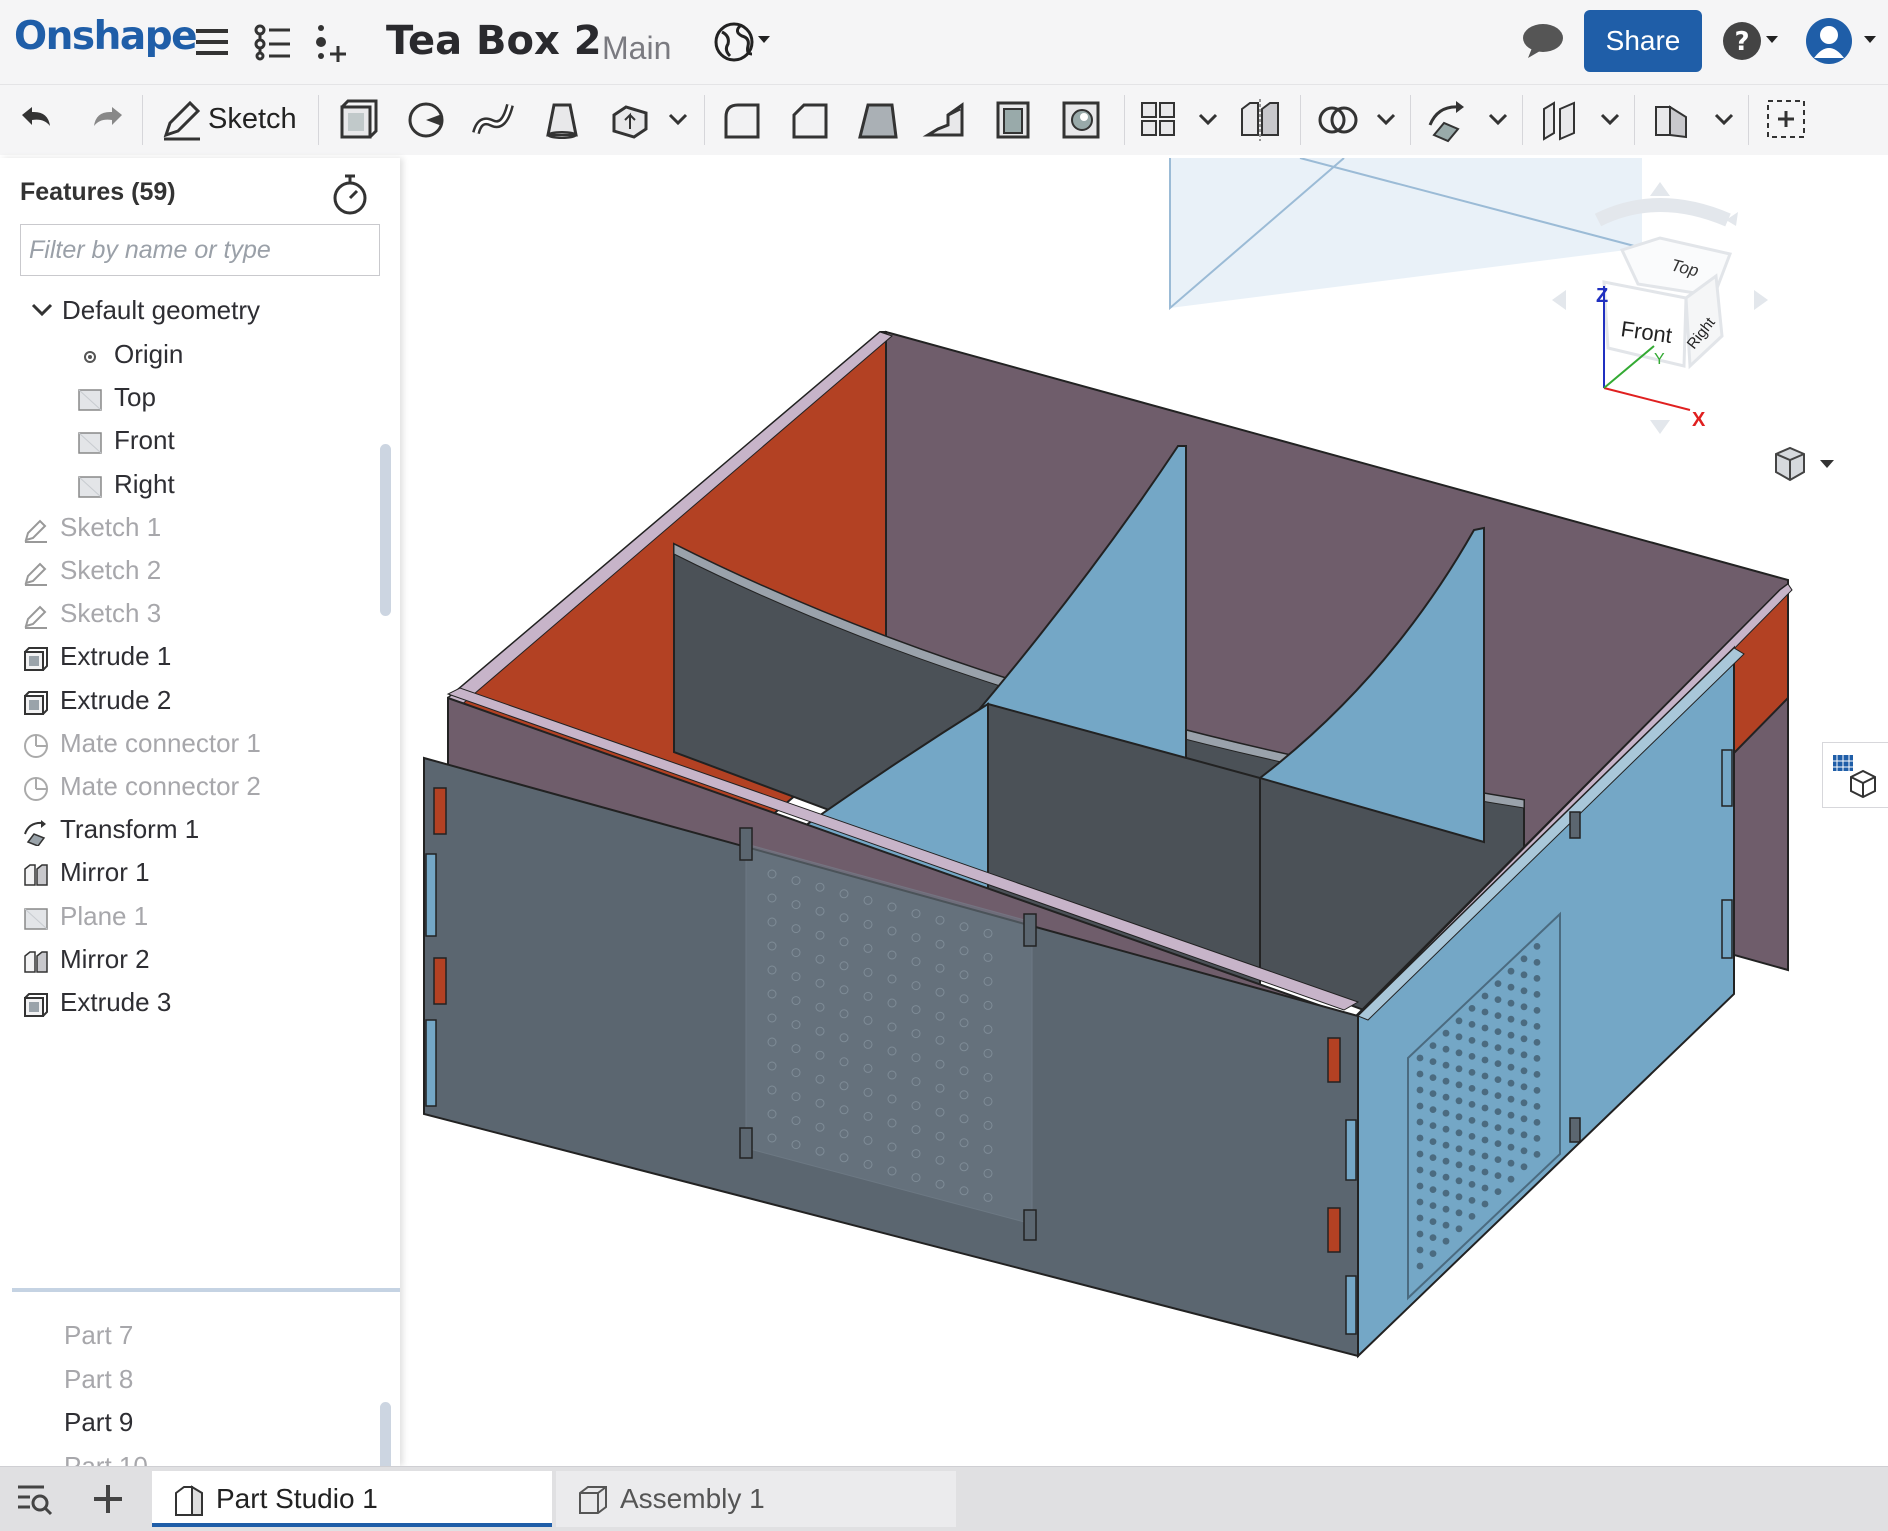  What do you see at coordinates (189, 1500) in the screenshot?
I see `part-studio-icon` at bounding box center [189, 1500].